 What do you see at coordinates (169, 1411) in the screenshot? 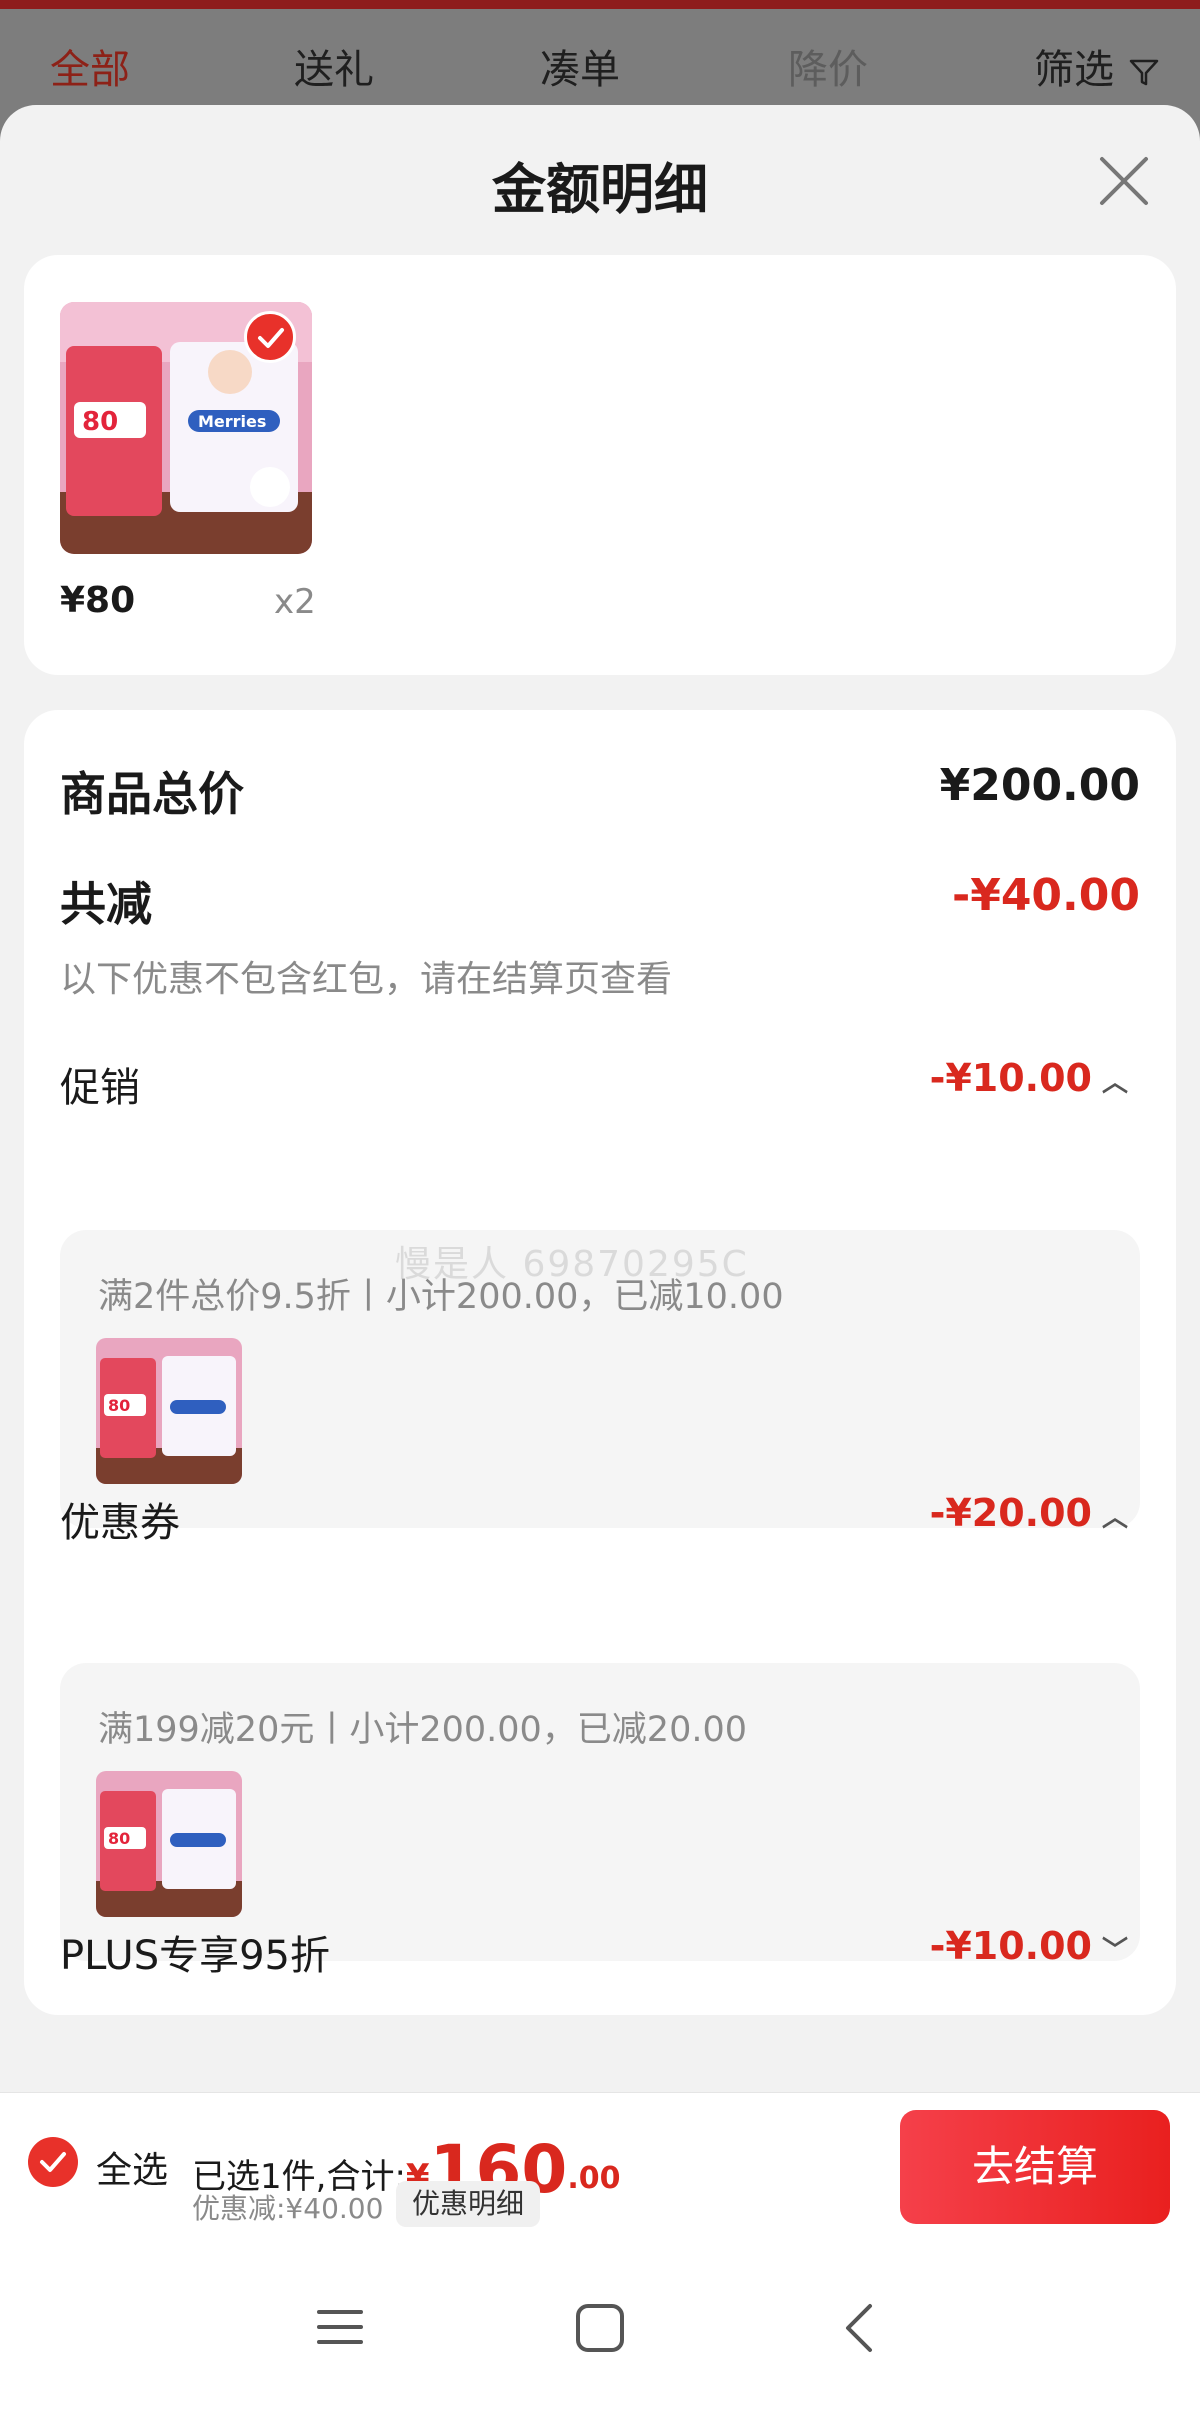
I see `promotion-product-thumb: 80` at bounding box center [169, 1411].